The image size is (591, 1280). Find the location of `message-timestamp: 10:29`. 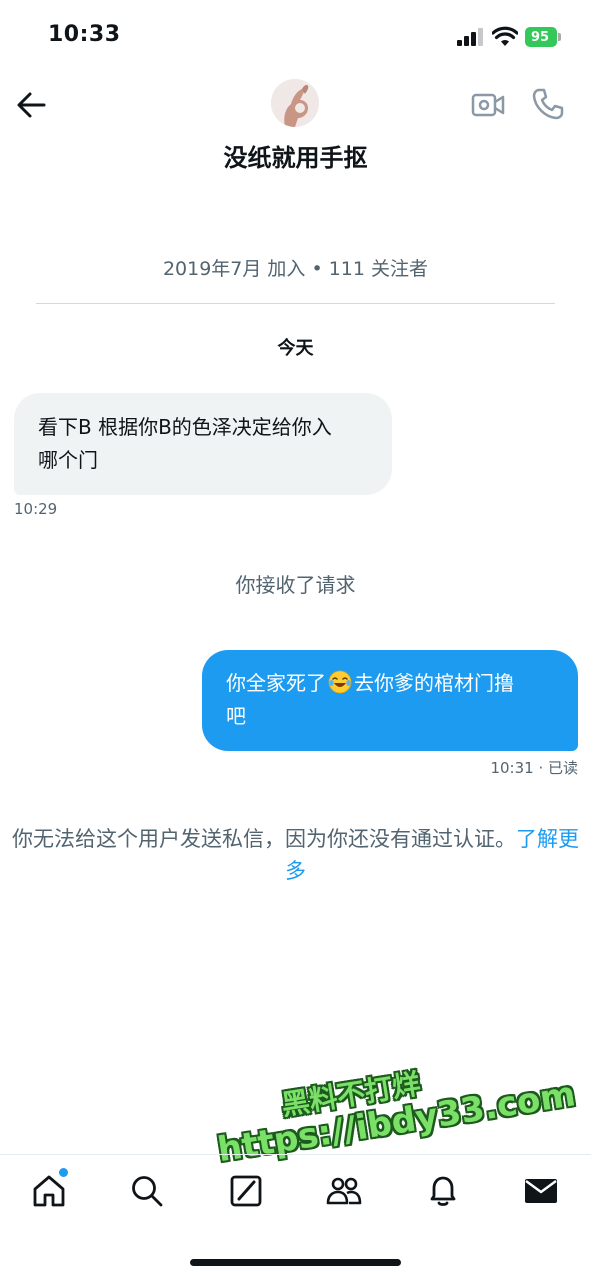

message-timestamp: 10:29 is located at coordinates (36, 509).